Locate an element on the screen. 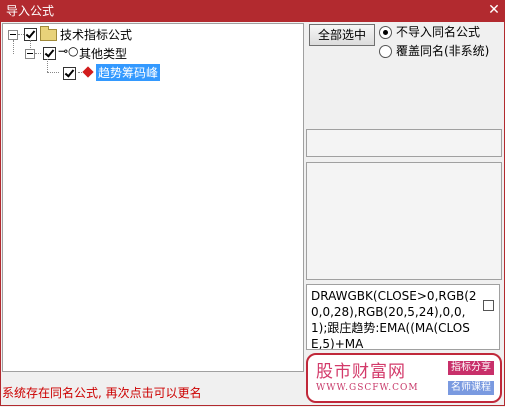 This screenshot has height=407, width=505. folder-icon is located at coordinates (48, 33).